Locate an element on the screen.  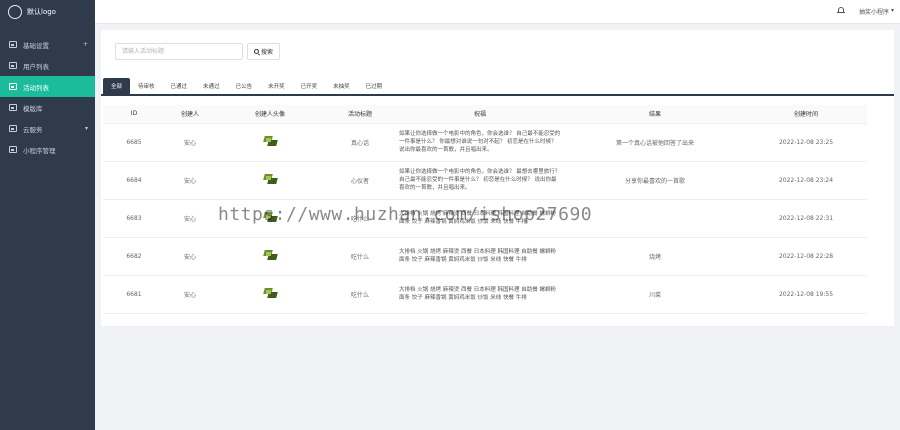
sidebar-item-activities: 活动列表 is located at coordinates (47, 86).